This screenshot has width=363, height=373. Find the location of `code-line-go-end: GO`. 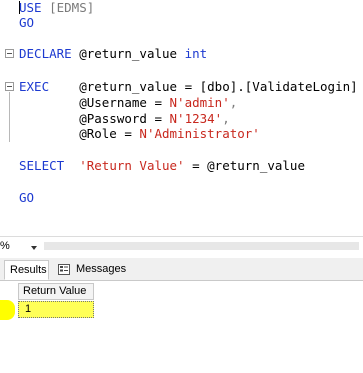

code-line-go-end: GO is located at coordinates (26, 197).